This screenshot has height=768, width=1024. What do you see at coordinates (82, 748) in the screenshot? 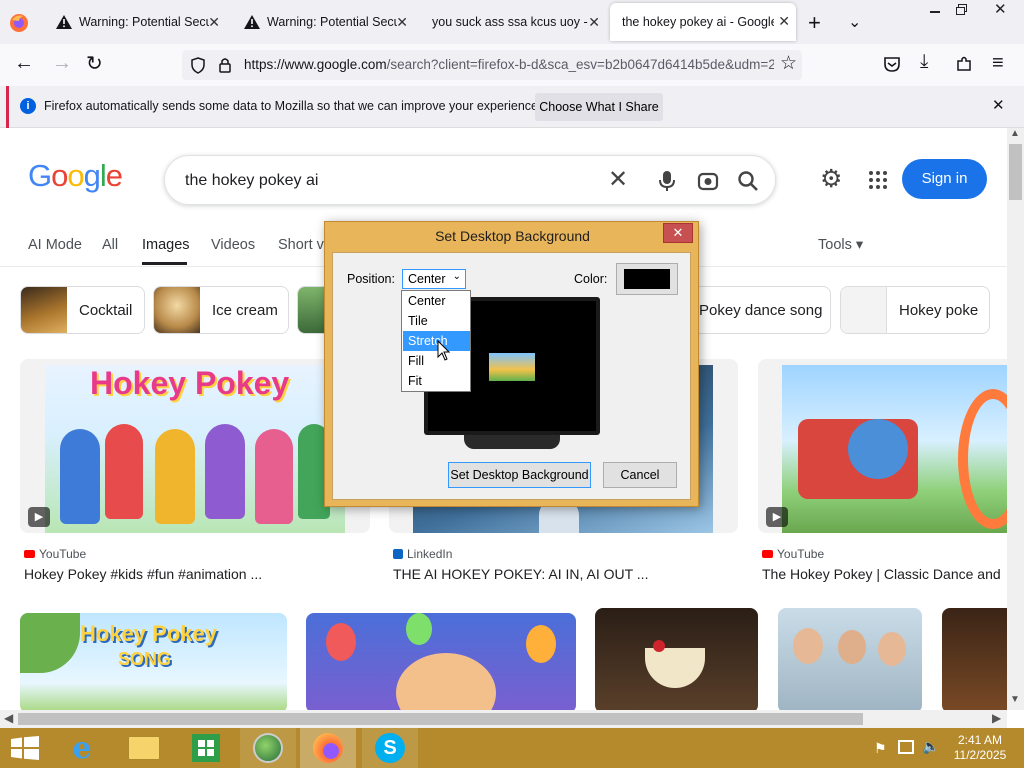
I see `internet-explorer-icon: e` at bounding box center [82, 748].